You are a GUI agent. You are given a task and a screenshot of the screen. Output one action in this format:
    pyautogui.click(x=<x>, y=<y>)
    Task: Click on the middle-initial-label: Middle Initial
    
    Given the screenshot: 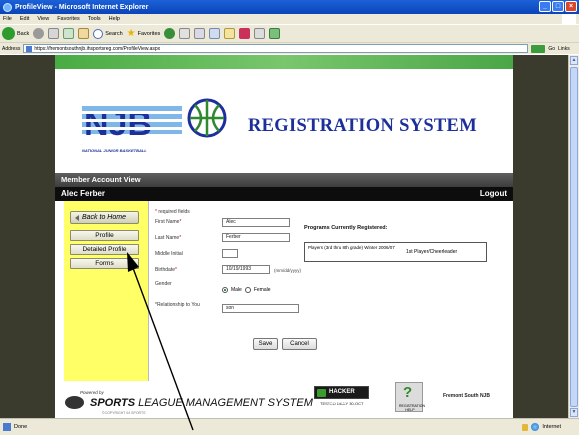 What is the action you would take?
    pyautogui.click(x=169, y=254)
    